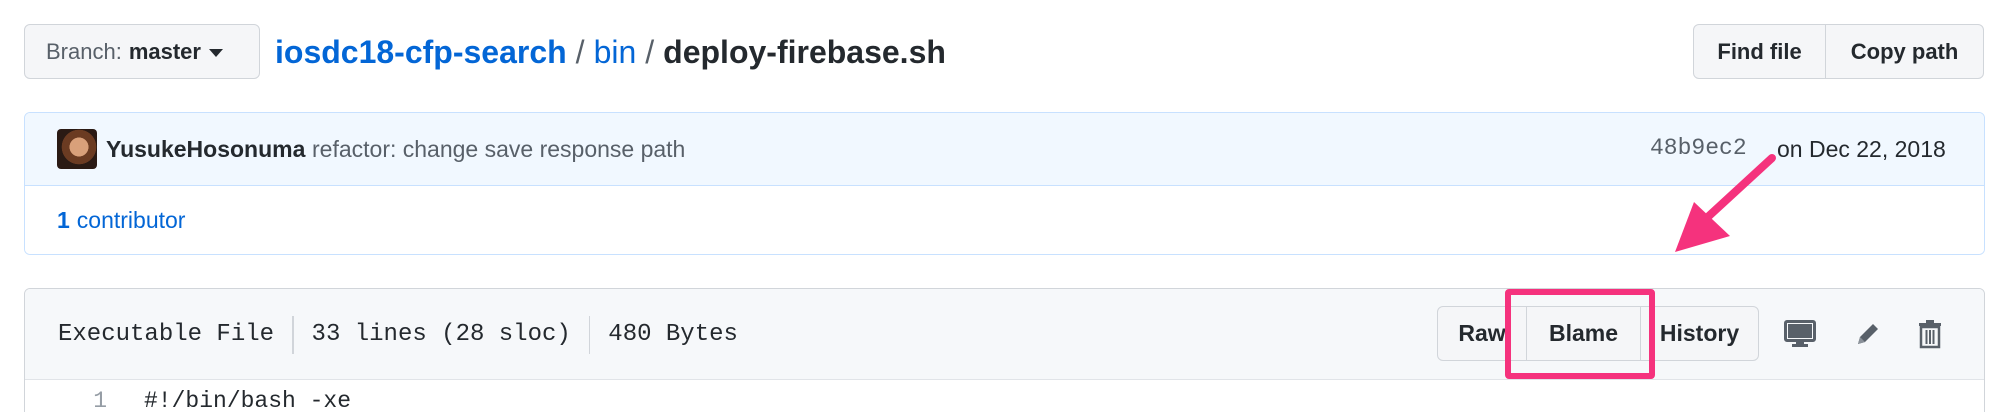 This screenshot has height=412, width=2010. What do you see at coordinates (166, 334) in the screenshot?
I see `file-mode: Executable File` at bounding box center [166, 334].